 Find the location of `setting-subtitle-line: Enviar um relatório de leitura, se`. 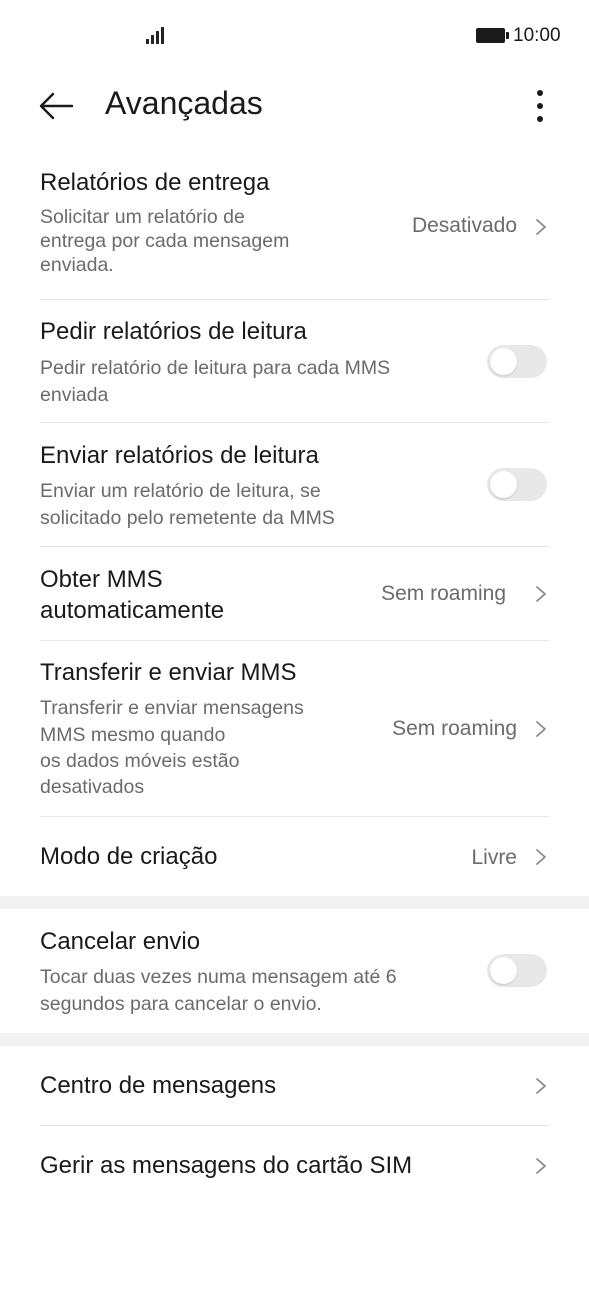

setting-subtitle-line: Enviar um relatório de leitura, se is located at coordinates (180, 491).